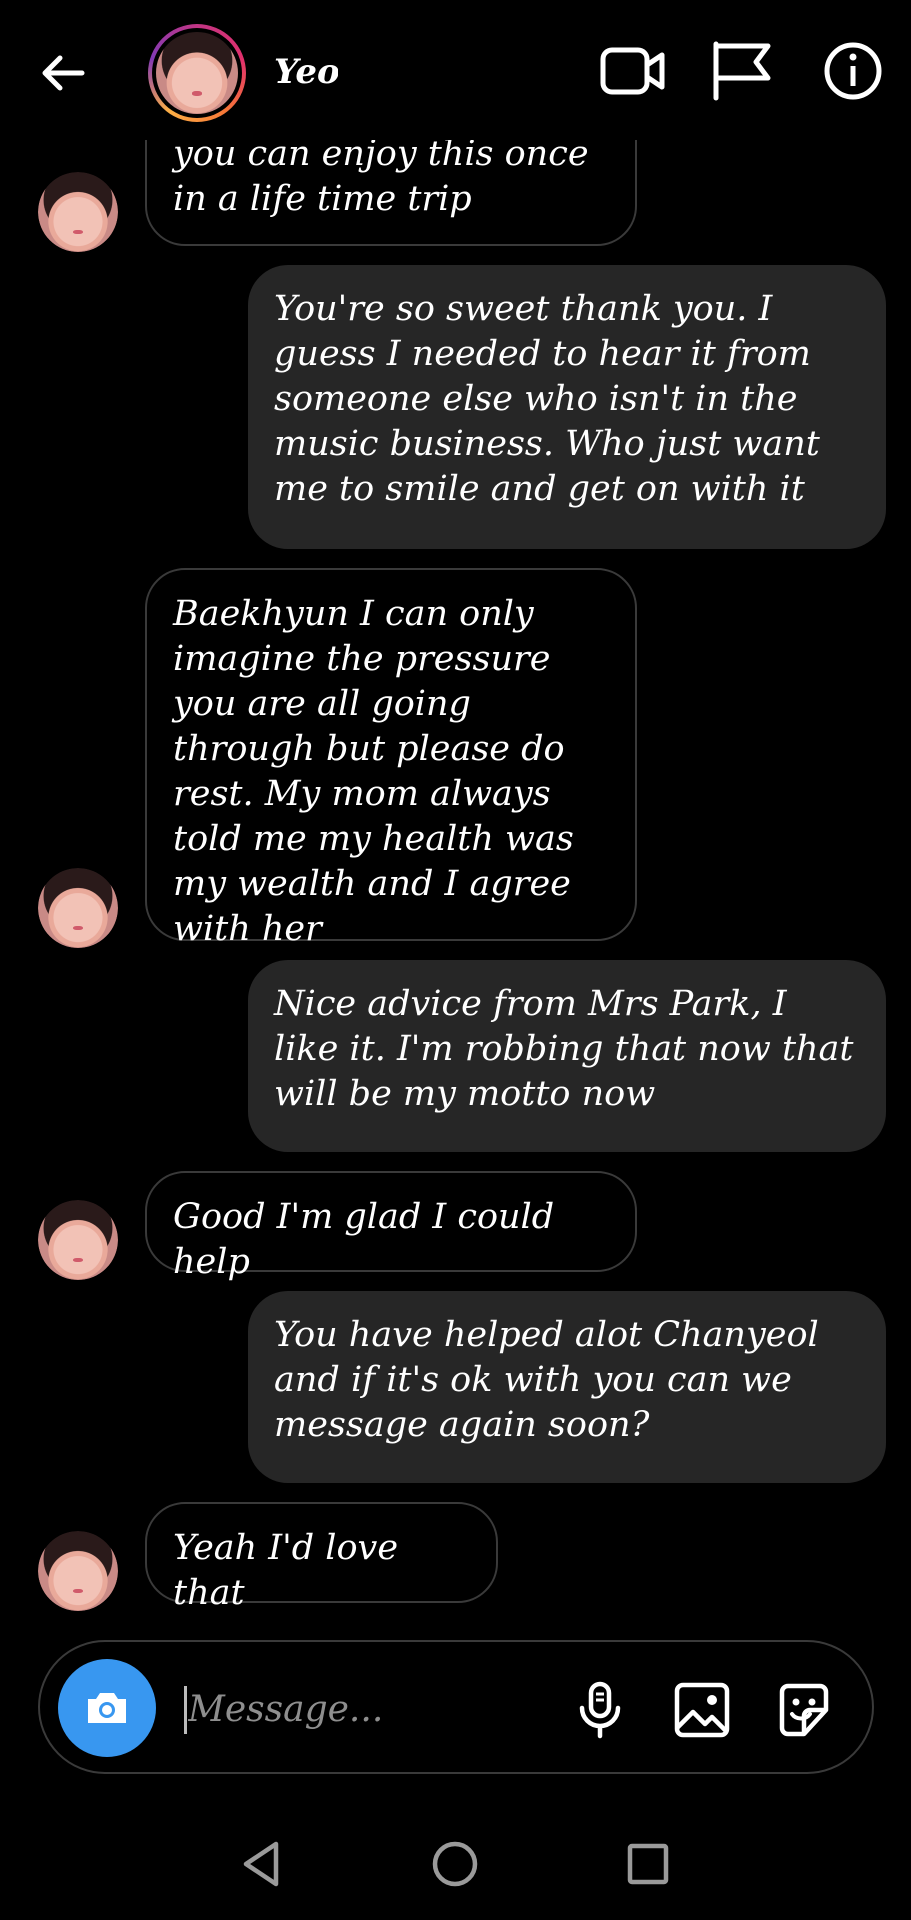 This screenshot has height=1920, width=911. What do you see at coordinates (600, 1710) in the screenshot?
I see `microphone-icon` at bounding box center [600, 1710].